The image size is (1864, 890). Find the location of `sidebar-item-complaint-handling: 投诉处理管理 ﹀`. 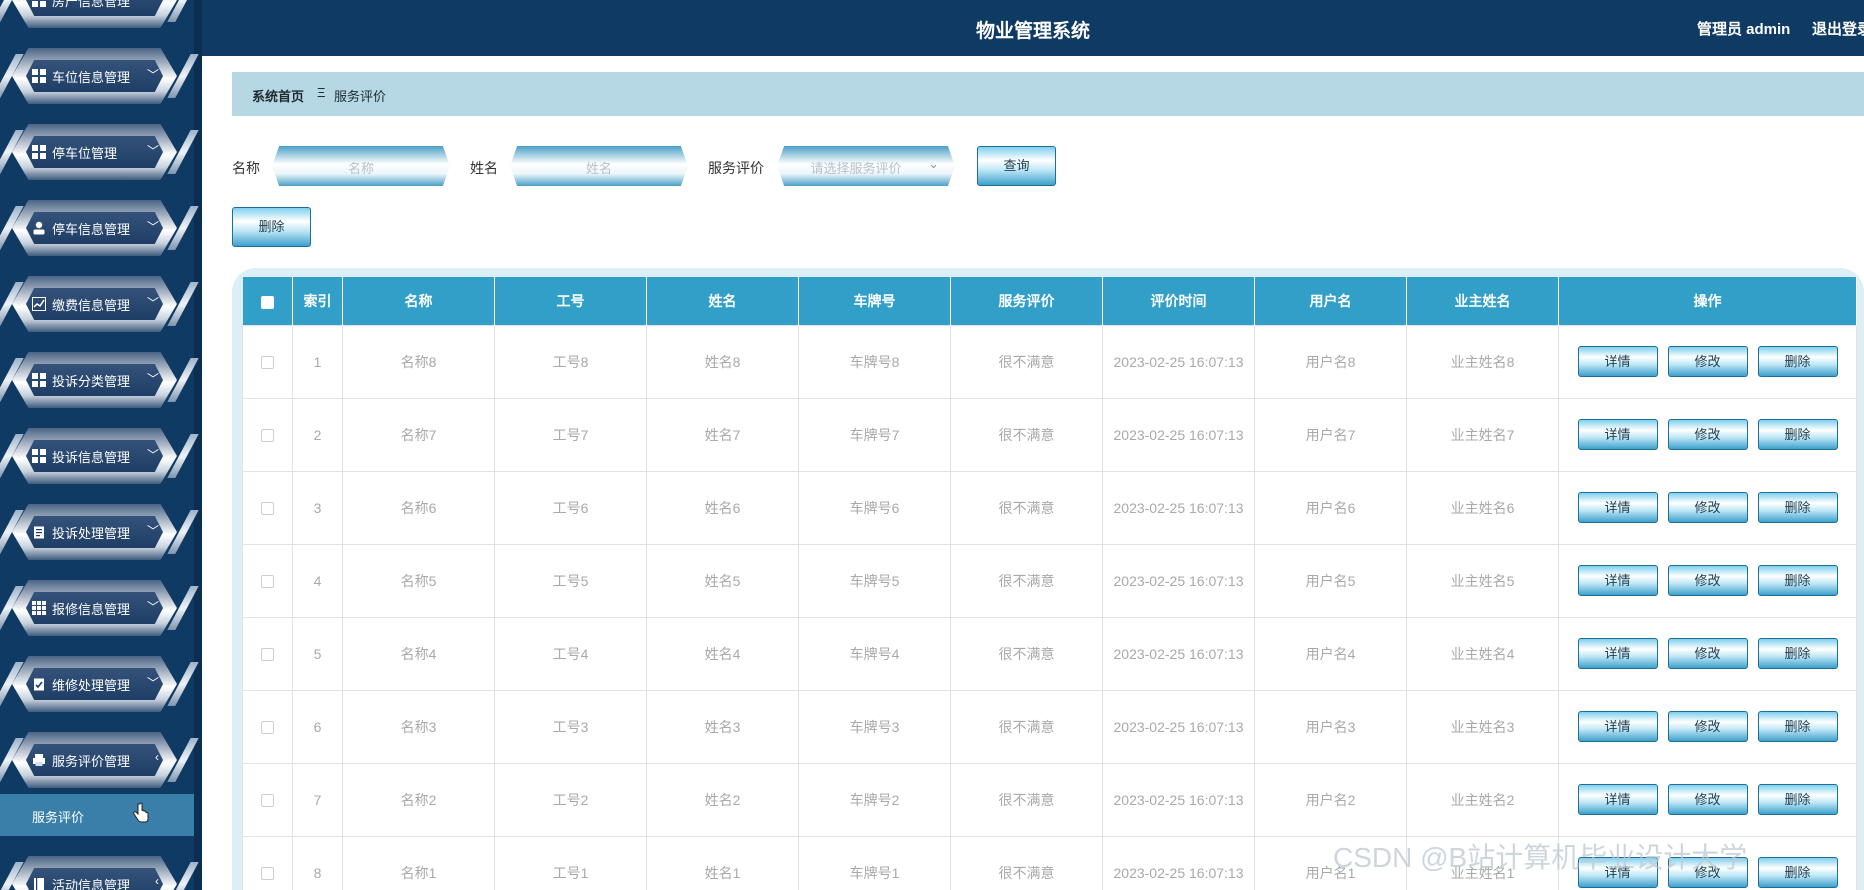

sidebar-item-complaint-handling: 投诉处理管理 ﹀ is located at coordinates (99, 532).